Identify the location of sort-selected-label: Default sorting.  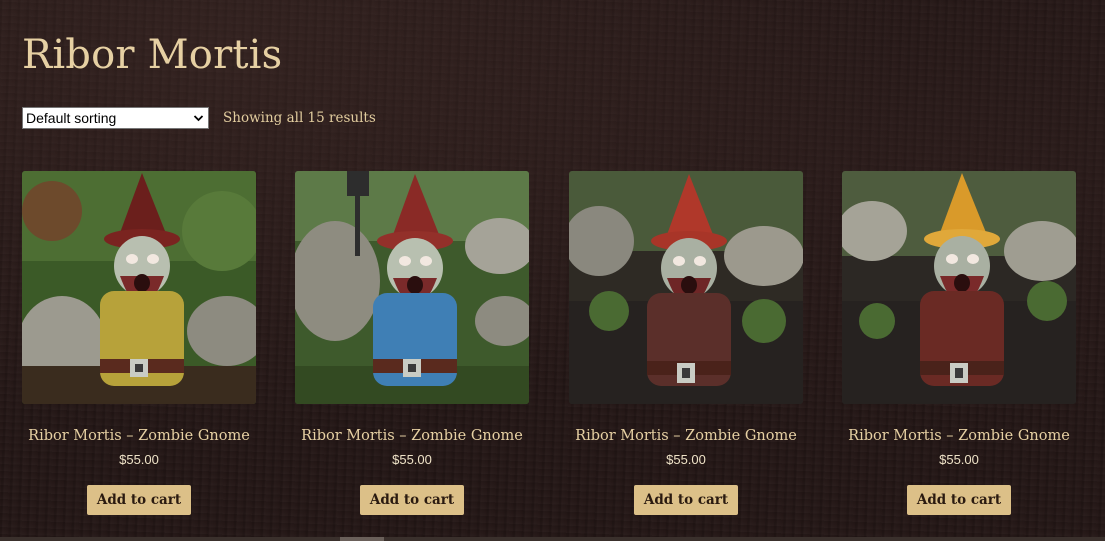
(71, 118).